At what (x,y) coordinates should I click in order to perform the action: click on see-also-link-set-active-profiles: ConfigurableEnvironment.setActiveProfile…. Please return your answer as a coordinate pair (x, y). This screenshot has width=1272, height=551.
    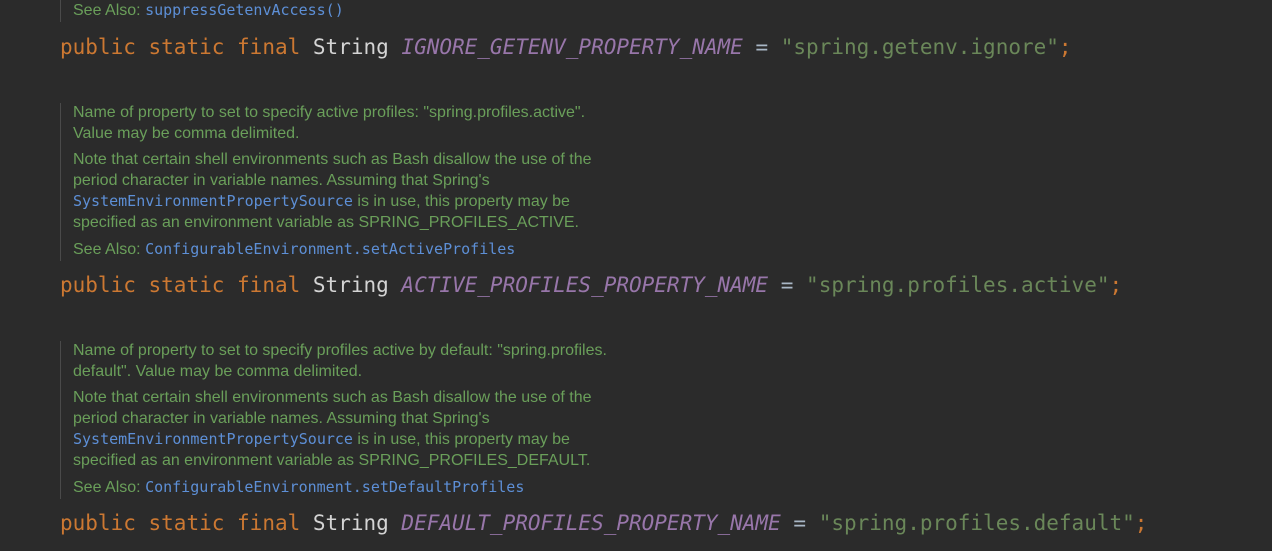
    Looking at the image, I should click on (330, 249).